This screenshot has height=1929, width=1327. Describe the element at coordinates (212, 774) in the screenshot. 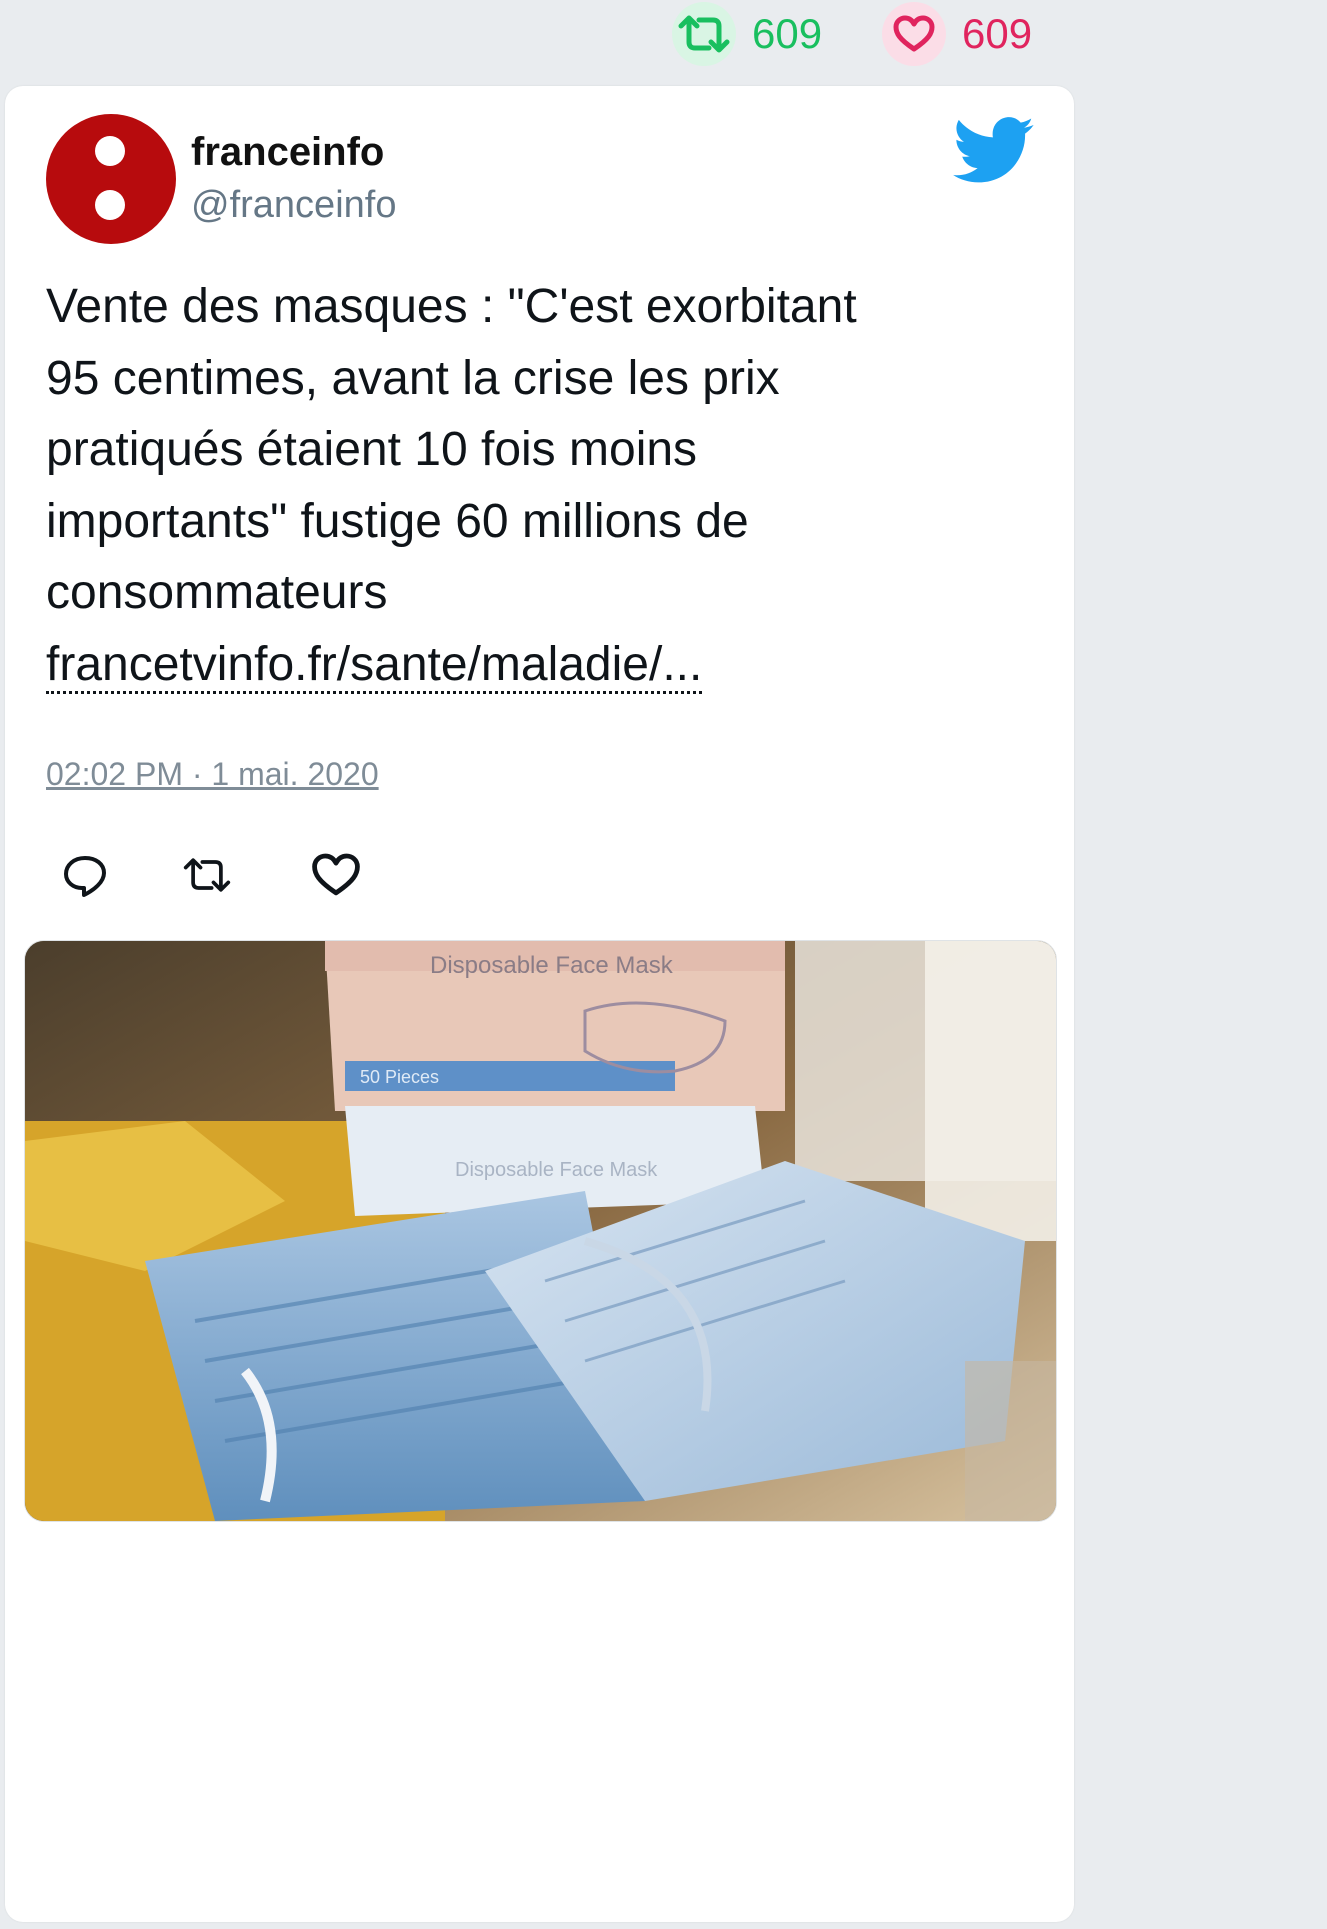

I see `tweet-timestamp: 02:02 PM · 1 mai. 2020` at that location.